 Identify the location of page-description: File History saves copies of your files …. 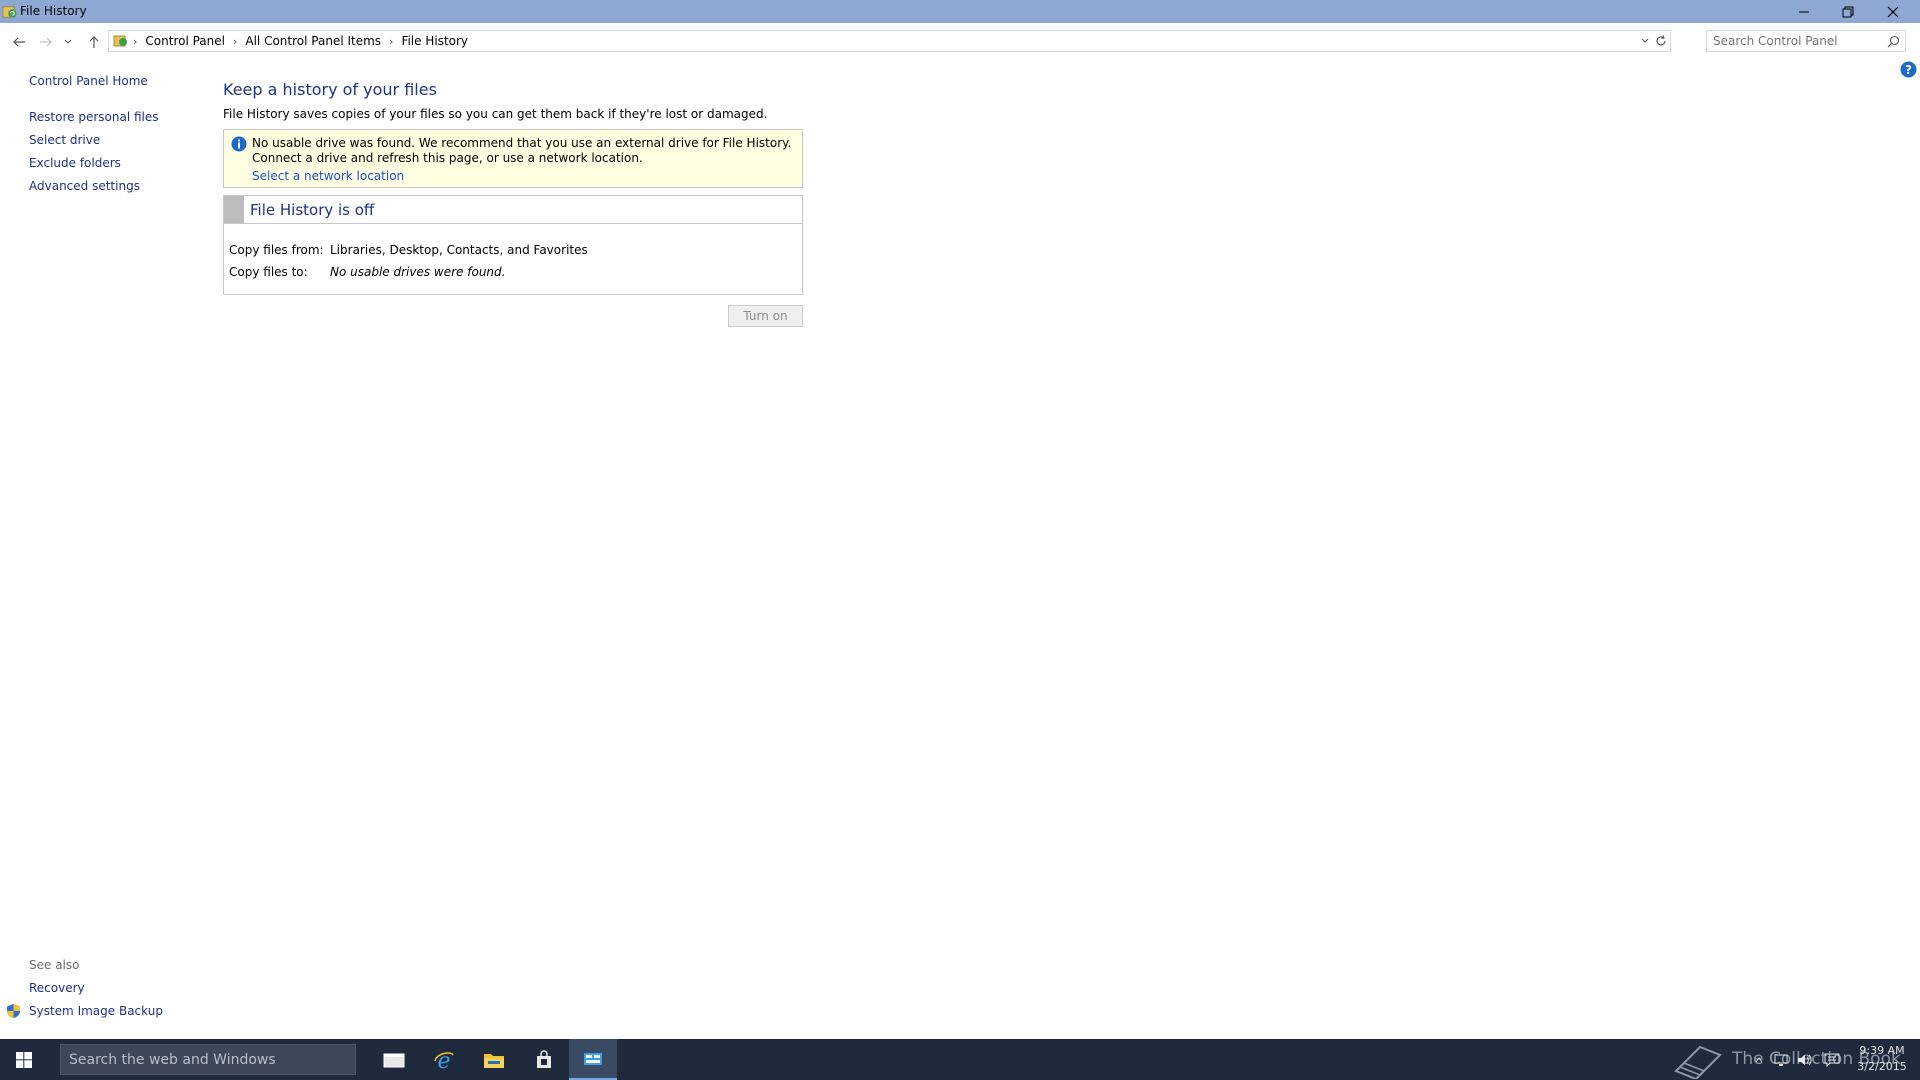
(495, 114).